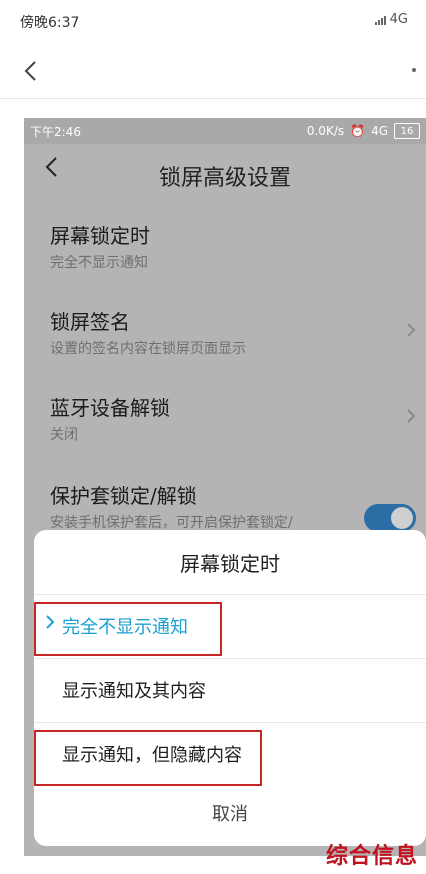 The image size is (426, 874). Describe the element at coordinates (148, 349) in the screenshot. I see `setting-subtitle: 设置的签名内容在锁屏页面显示` at that location.